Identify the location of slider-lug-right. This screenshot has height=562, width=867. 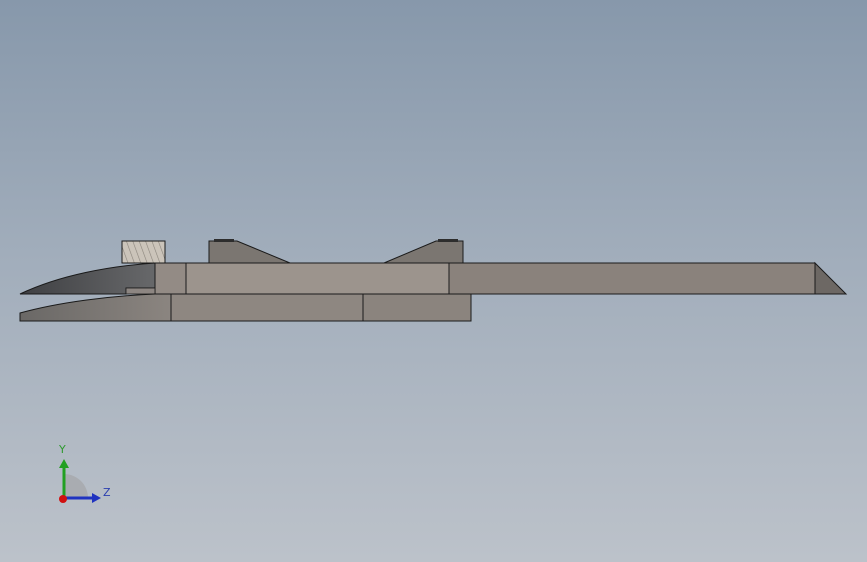
(423, 252).